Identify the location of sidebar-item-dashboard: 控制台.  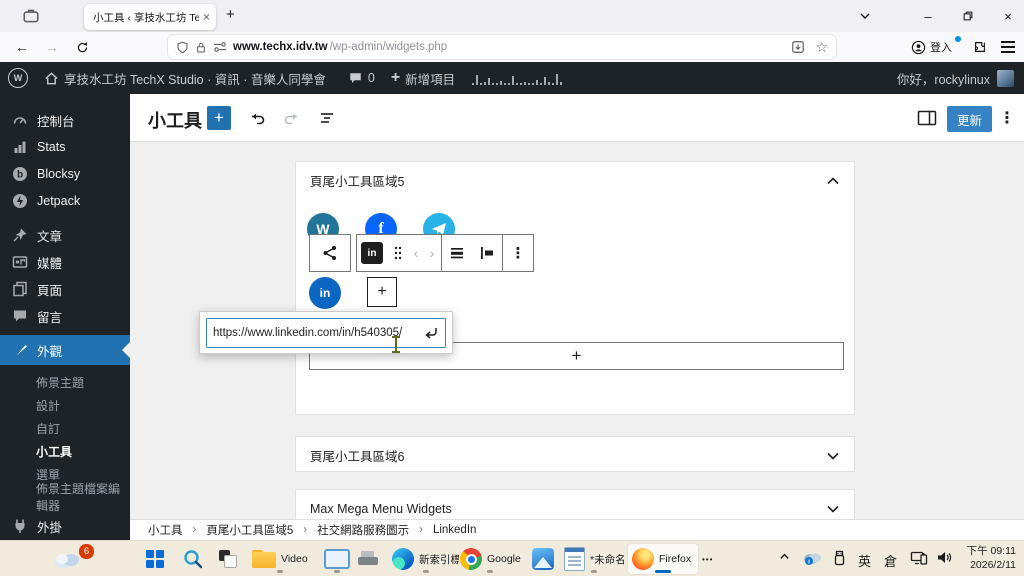
(65, 120).